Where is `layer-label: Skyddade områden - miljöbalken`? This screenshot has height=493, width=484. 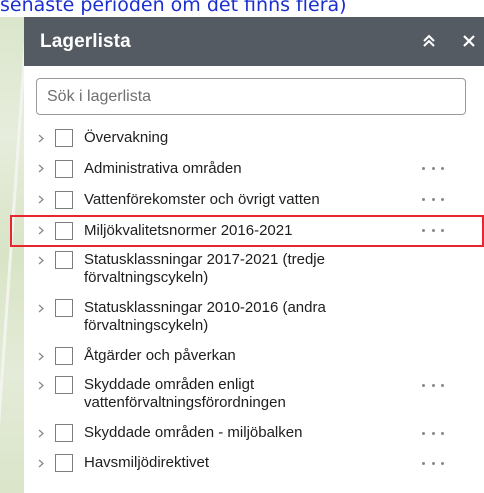 layer-label: Skyddade områden - miljöbalken is located at coordinates (193, 432).